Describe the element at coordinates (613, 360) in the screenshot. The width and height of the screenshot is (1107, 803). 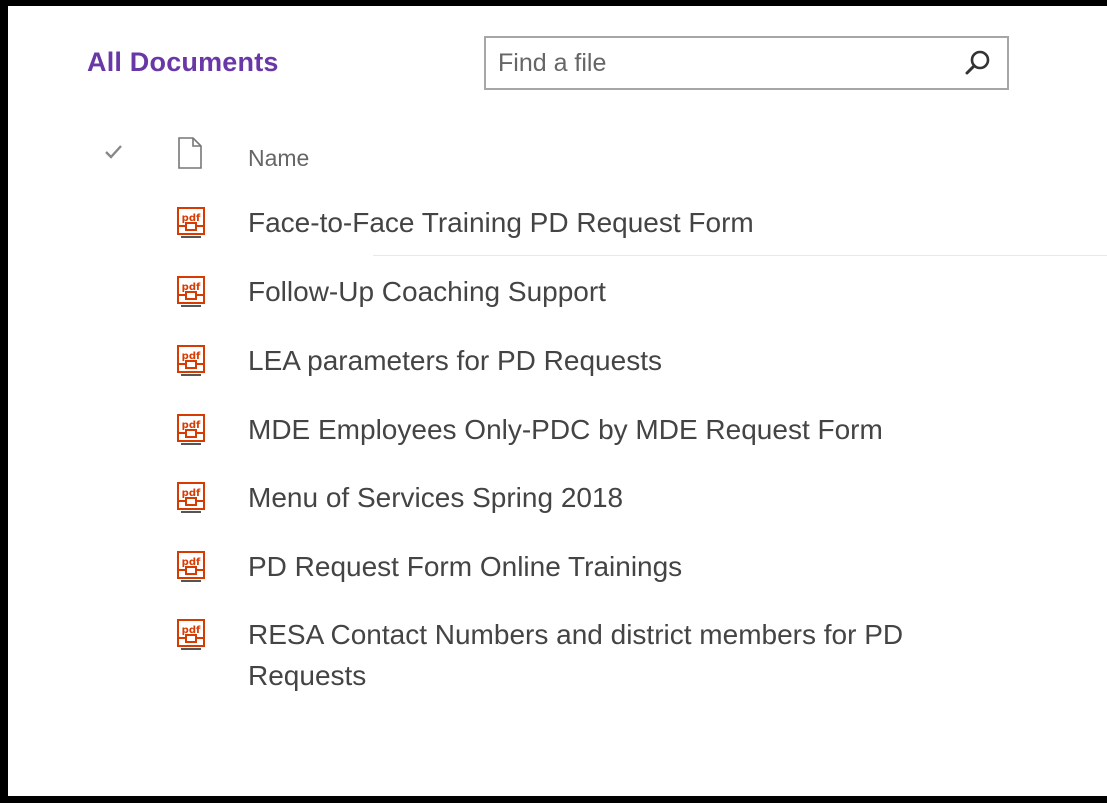
I see `document-name-link: LEA parameters for PD Requests` at that location.